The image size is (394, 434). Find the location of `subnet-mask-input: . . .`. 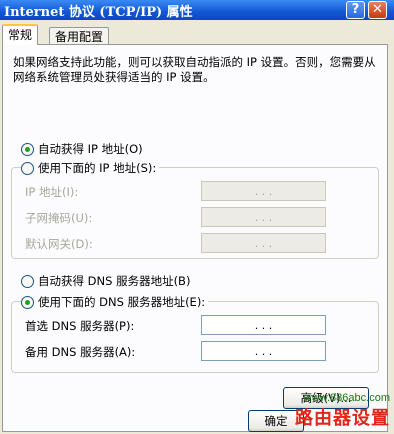

subnet-mask-input: . . . is located at coordinates (263, 217).